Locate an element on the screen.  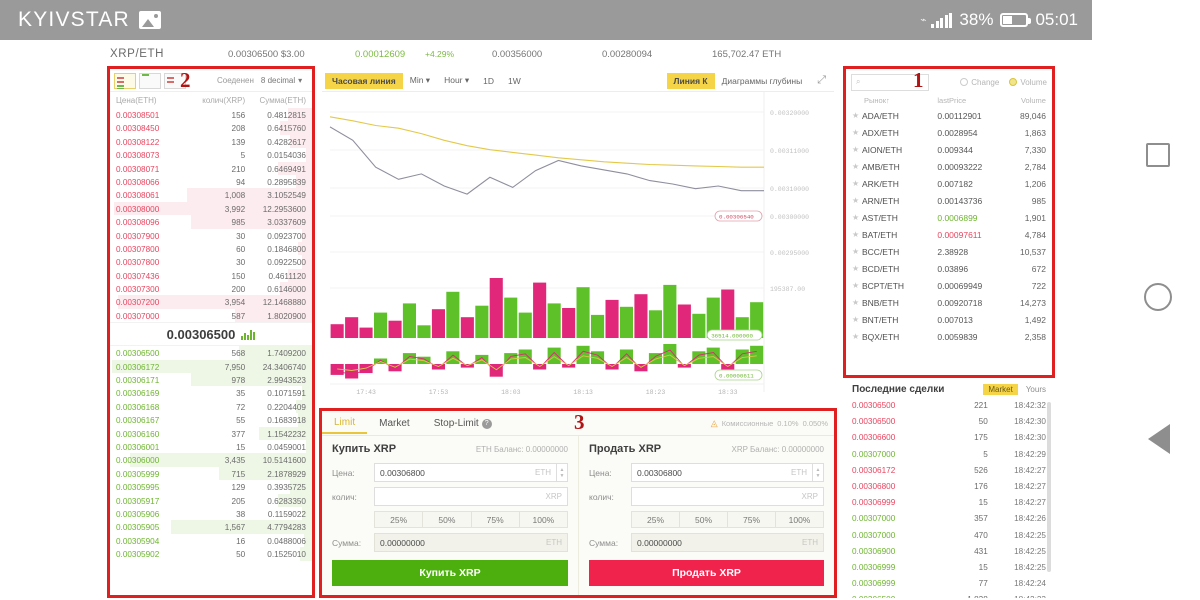
order-book-row: 0.00305902 50 0.1525010 is located at coordinates (211, 554).